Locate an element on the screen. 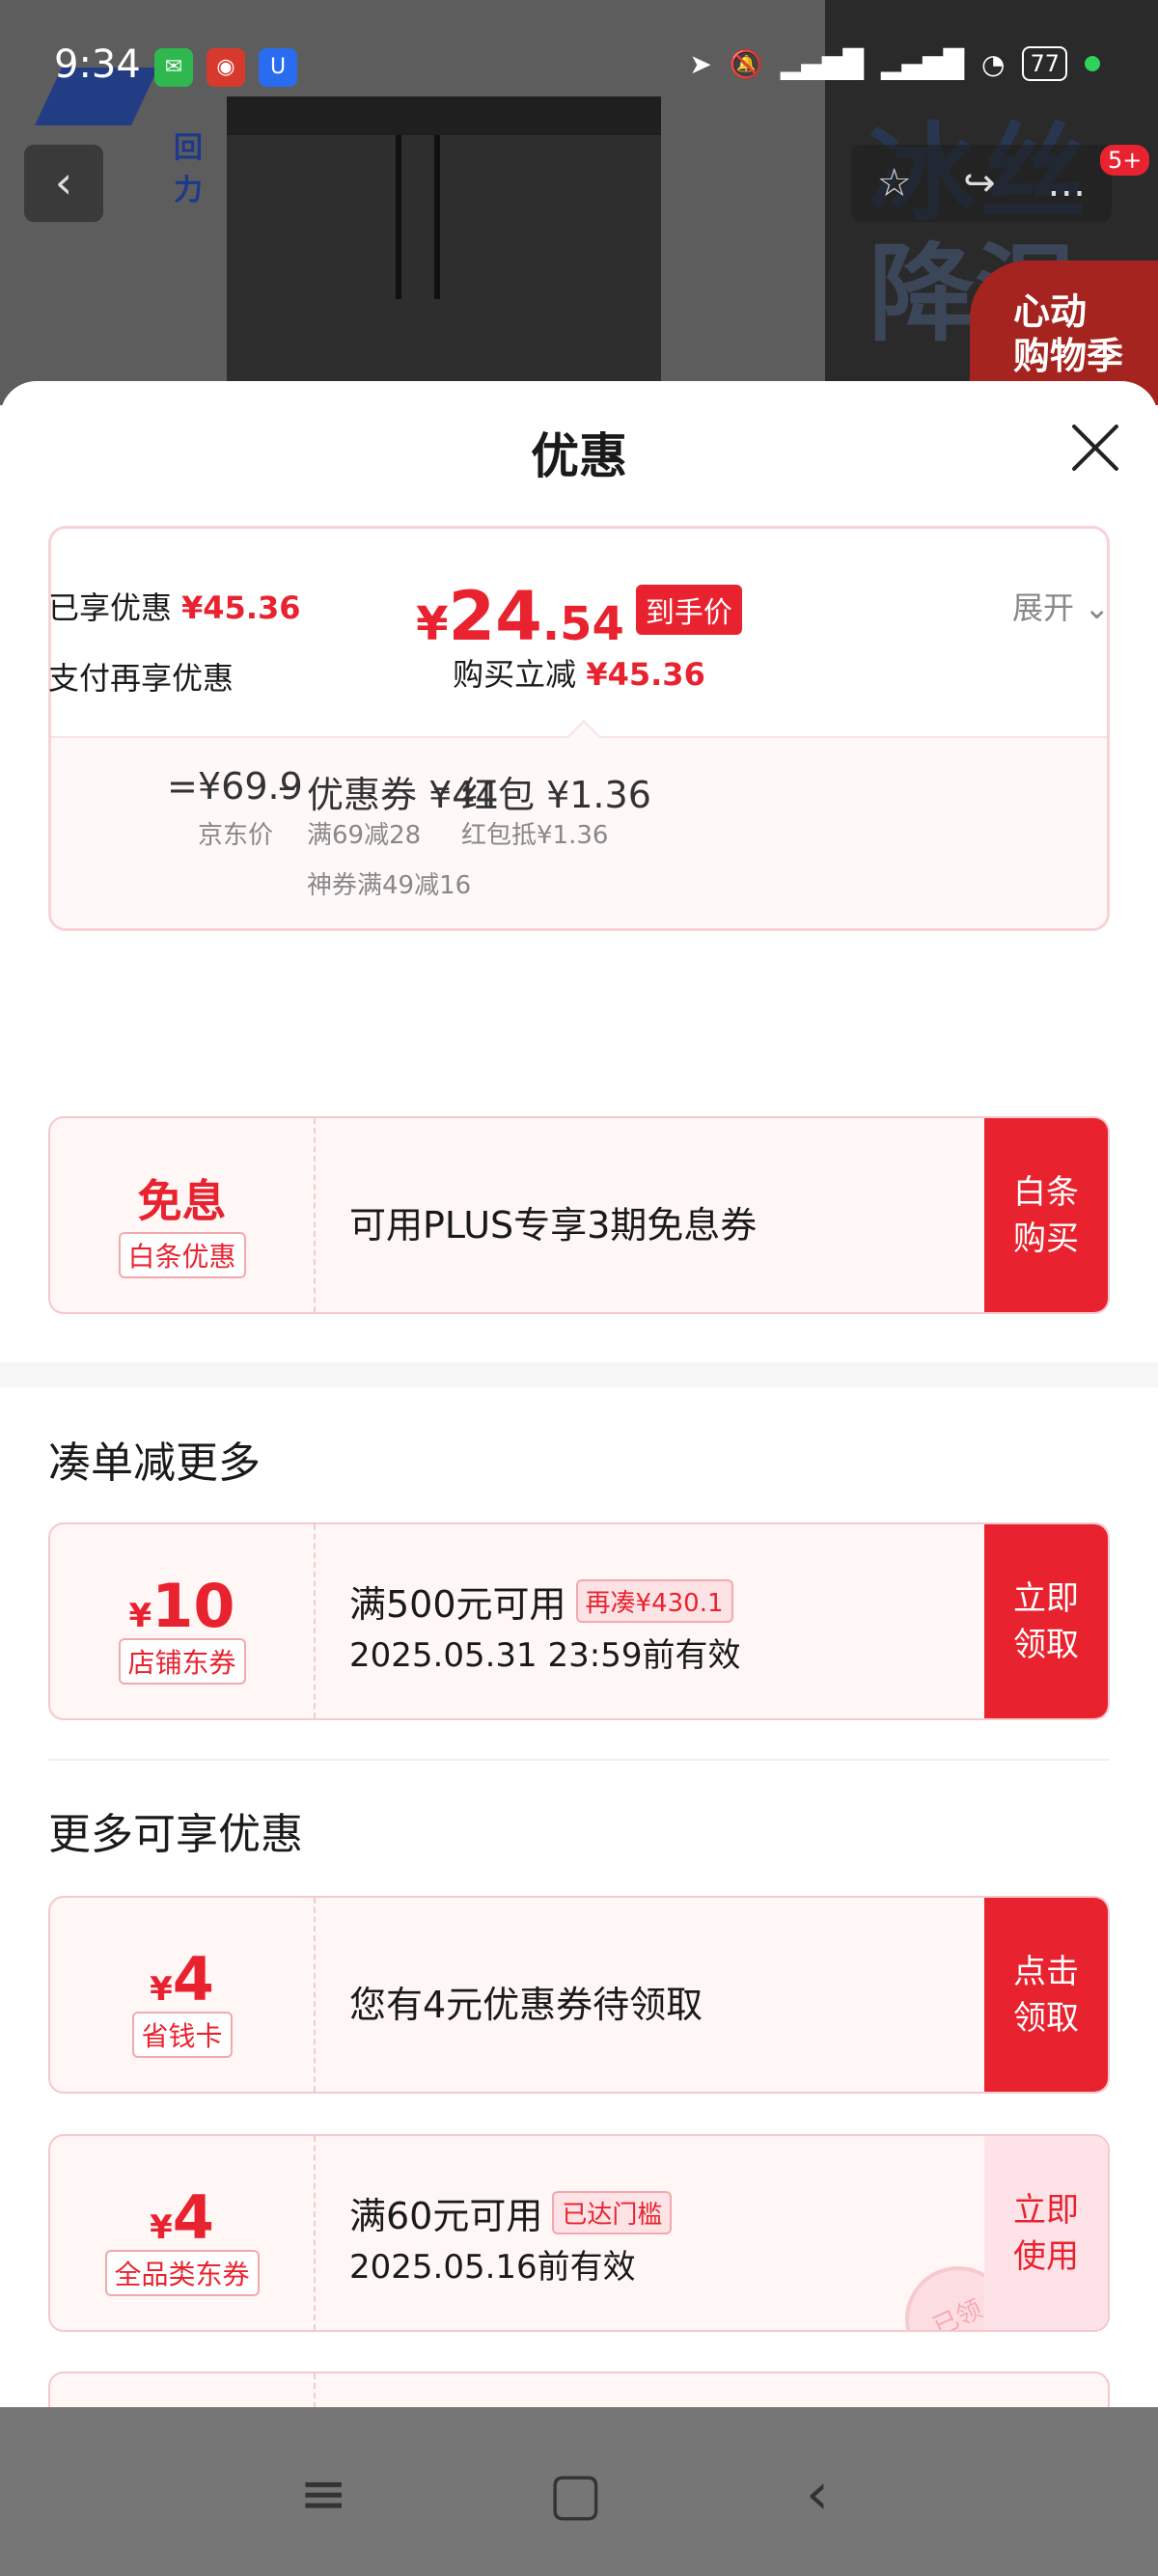 The width and height of the screenshot is (1158, 2576). coupon-value: ¥10 is located at coordinates (181, 1606).